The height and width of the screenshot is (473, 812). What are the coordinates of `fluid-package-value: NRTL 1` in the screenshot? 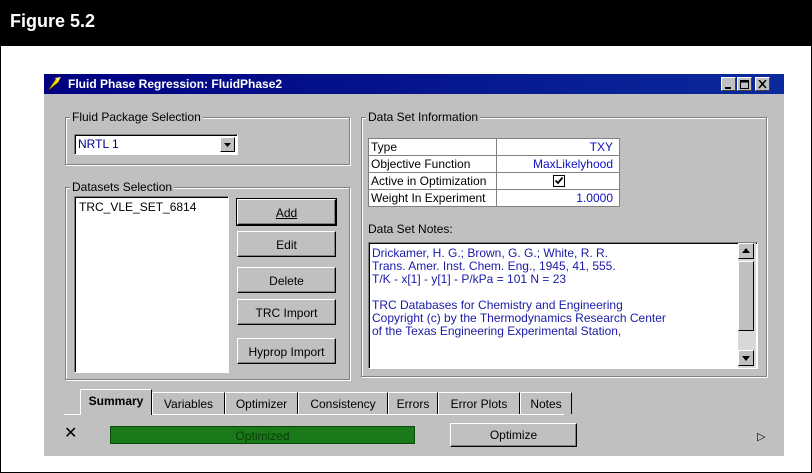 It's located at (98, 144).